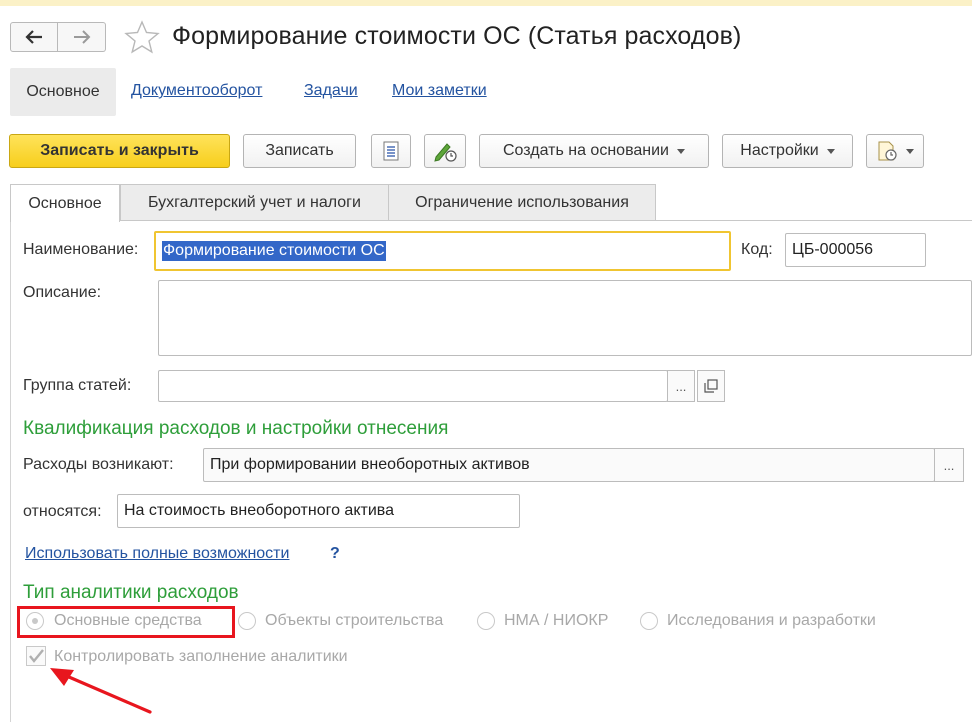 The image size is (972, 722). I want to click on tab-usage-restriction: Ограничение использования, so click(522, 202).